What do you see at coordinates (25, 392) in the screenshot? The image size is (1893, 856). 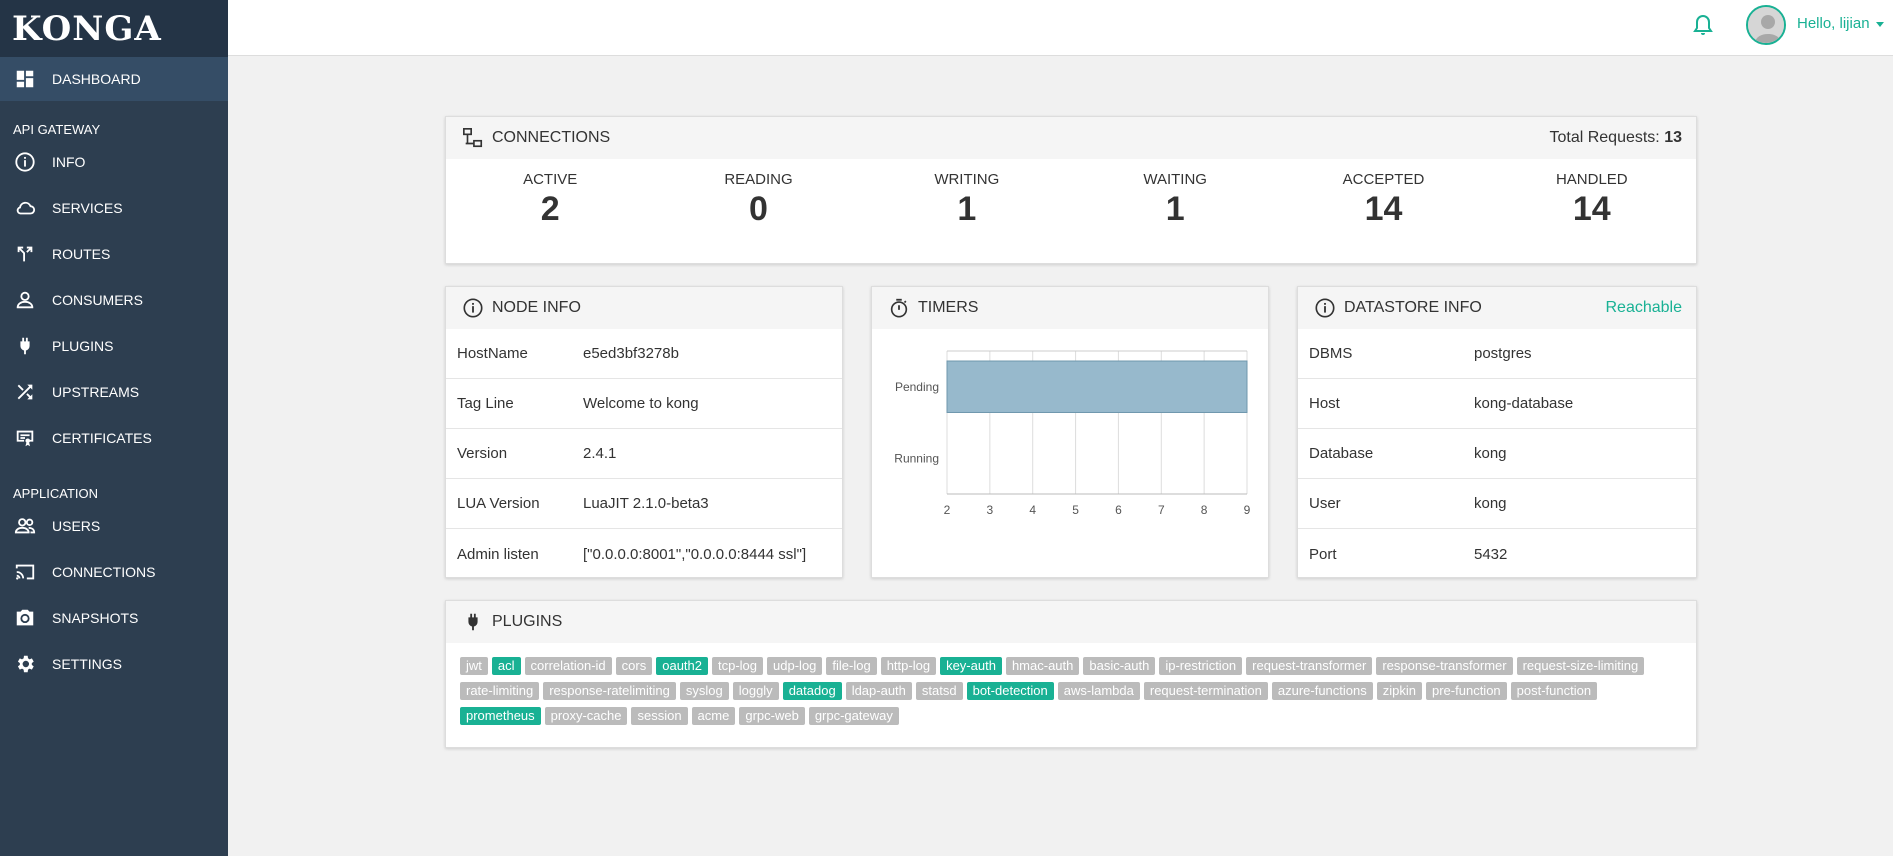 I see `shuffle-icon` at bounding box center [25, 392].